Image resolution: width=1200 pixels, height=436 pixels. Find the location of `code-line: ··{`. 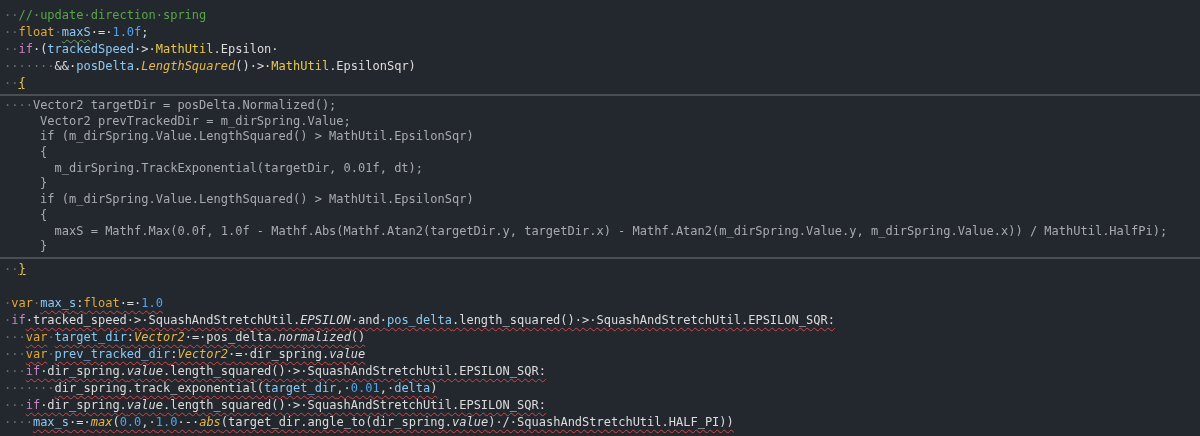

code-line: ··{ is located at coordinates (15, 83).